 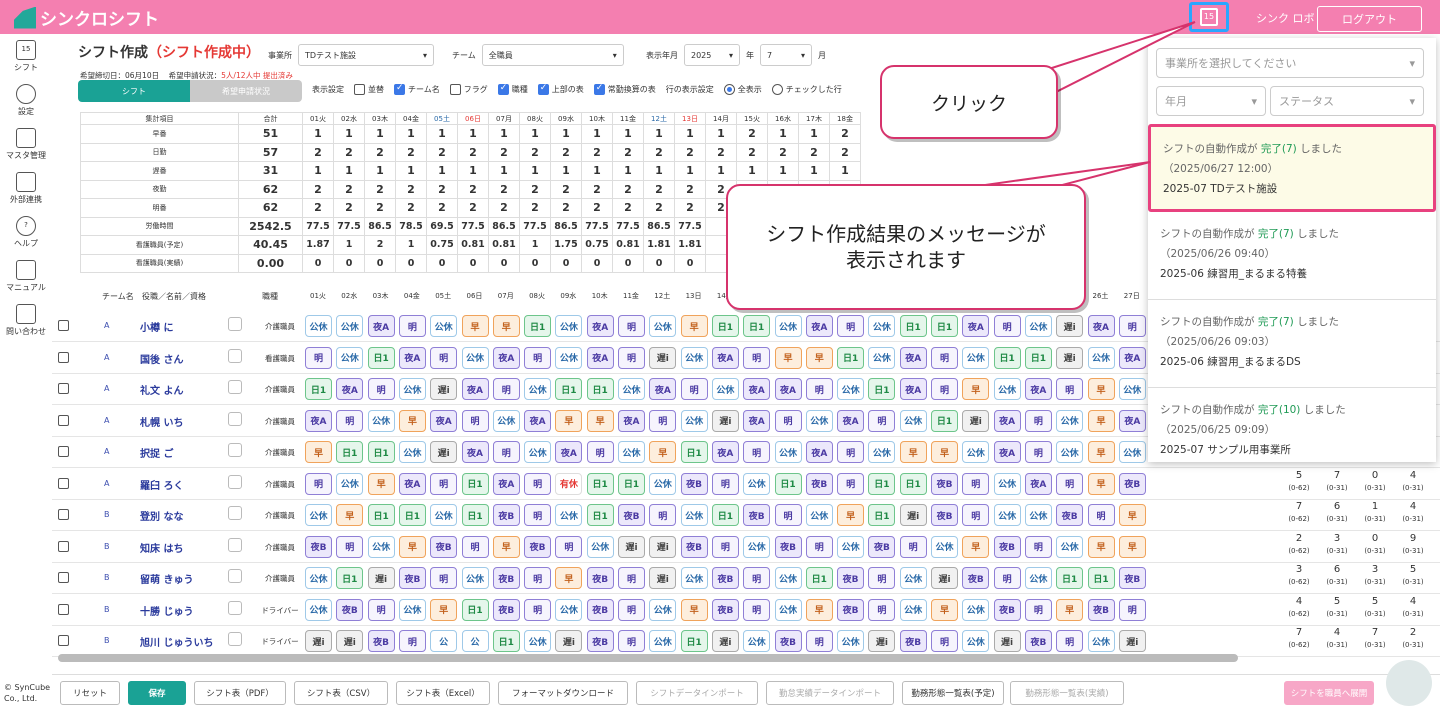 What do you see at coordinates (1067, 693) in the screenshot?
I see `footer-button-9: 勤務形態一覧表(実績)` at bounding box center [1067, 693].